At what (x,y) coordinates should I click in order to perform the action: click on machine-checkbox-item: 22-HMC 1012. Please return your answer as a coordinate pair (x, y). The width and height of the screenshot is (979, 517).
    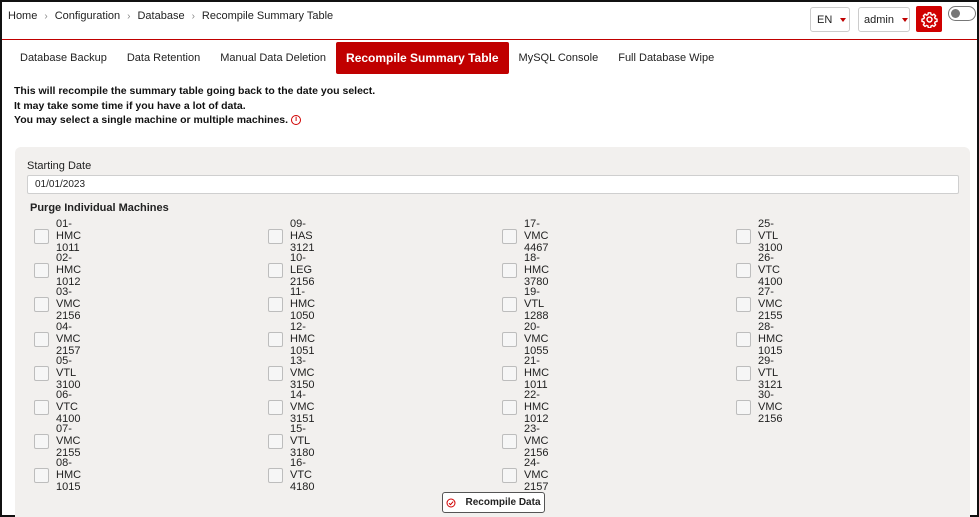
    Looking at the image, I should click on (525, 407).